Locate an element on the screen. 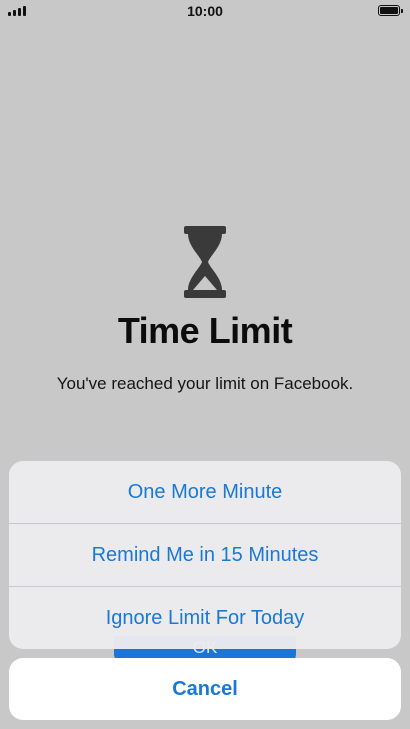  ignore-limit-today-button: Ignore Limit For Today is located at coordinates (205, 618).